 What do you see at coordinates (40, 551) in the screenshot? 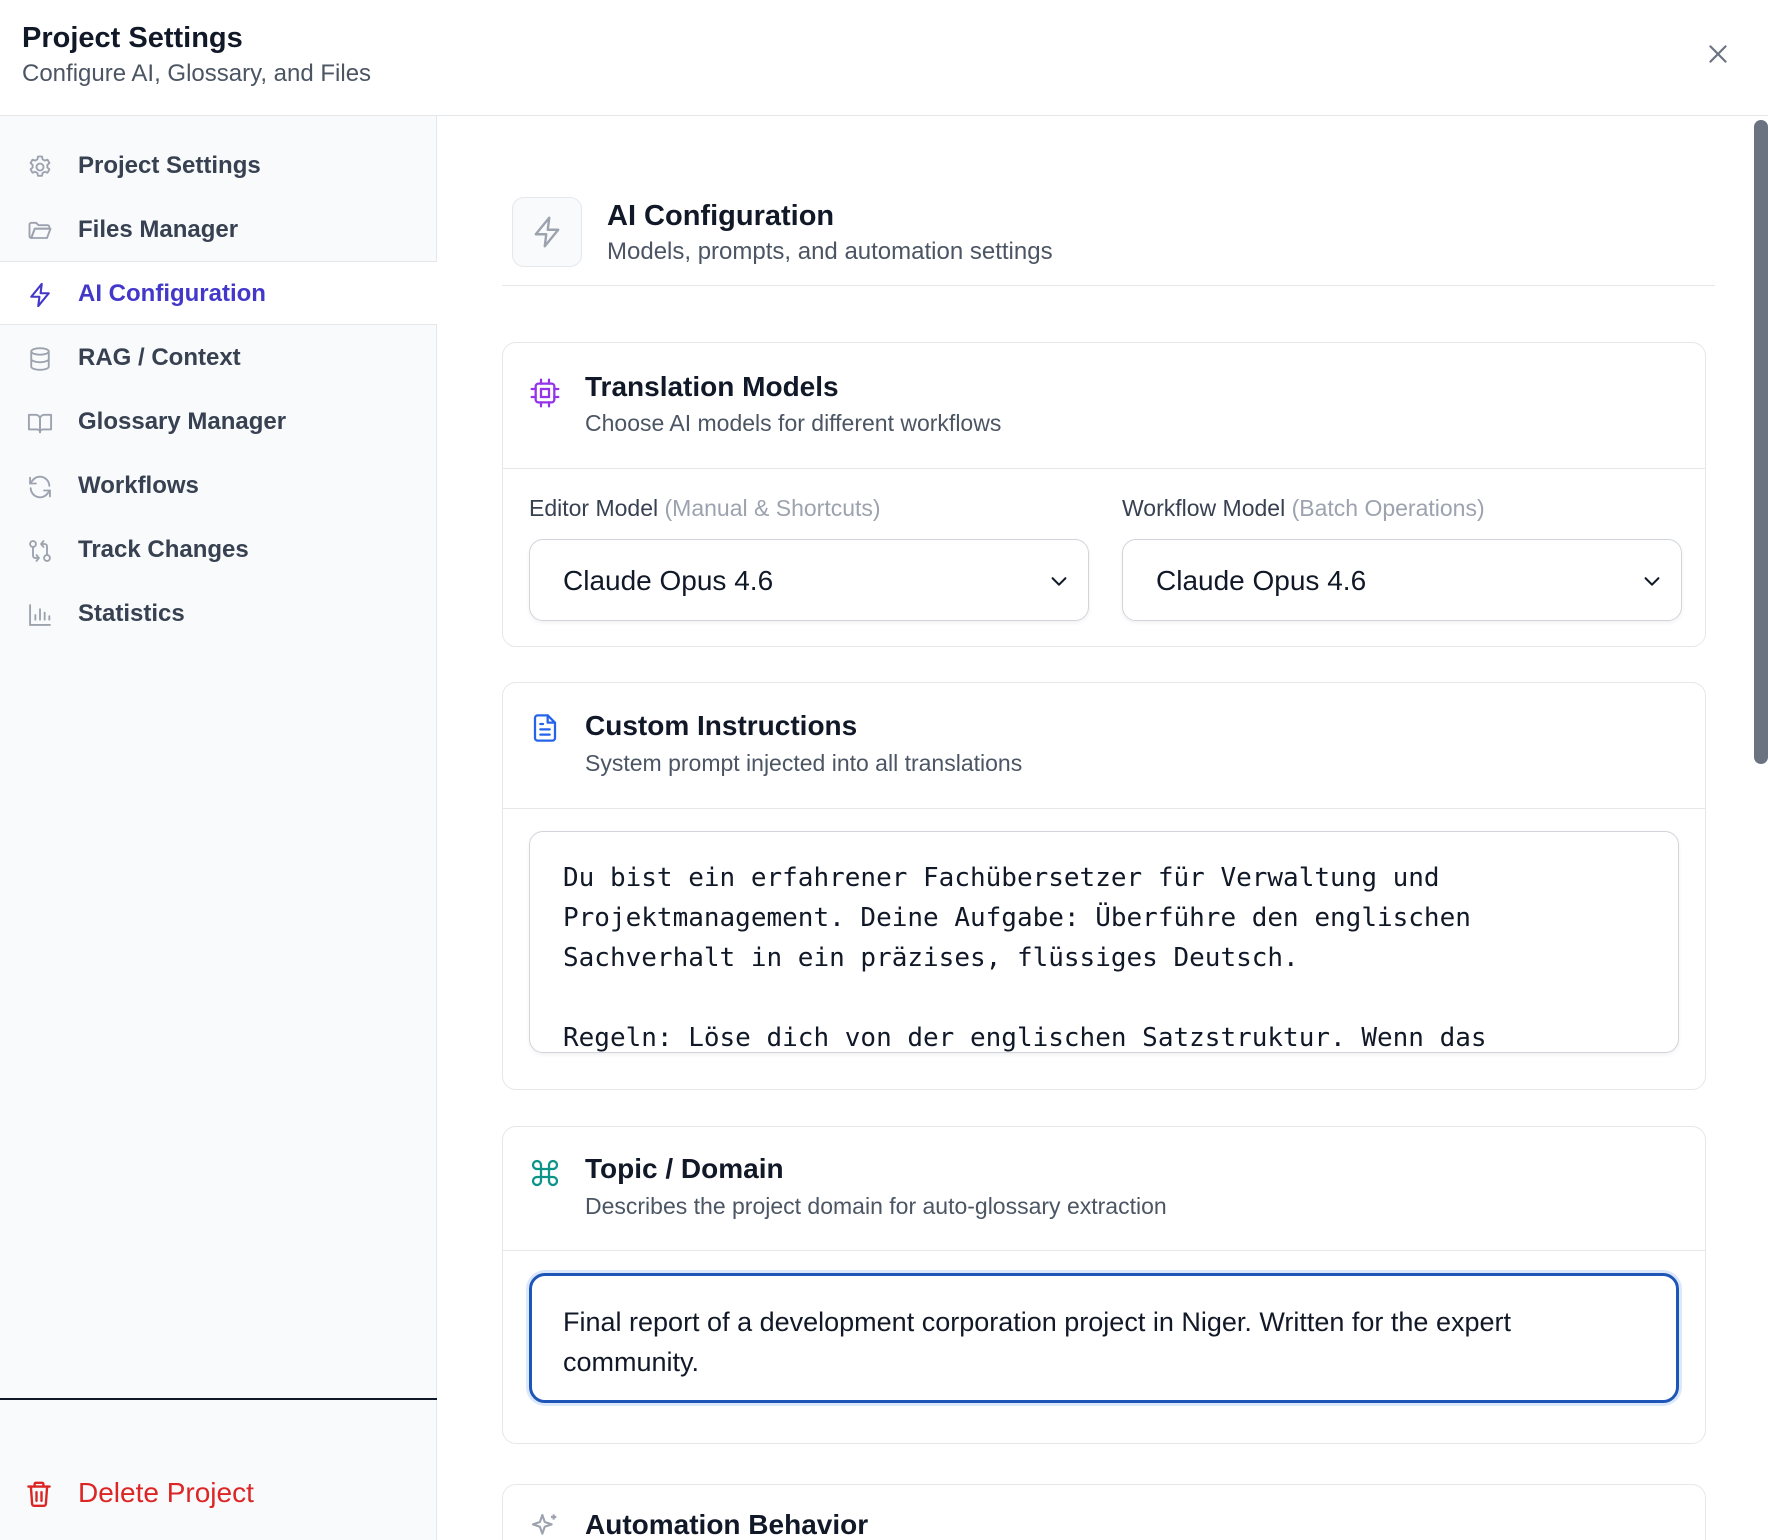
I see `git-compare-icon` at bounding box center [40, 551].